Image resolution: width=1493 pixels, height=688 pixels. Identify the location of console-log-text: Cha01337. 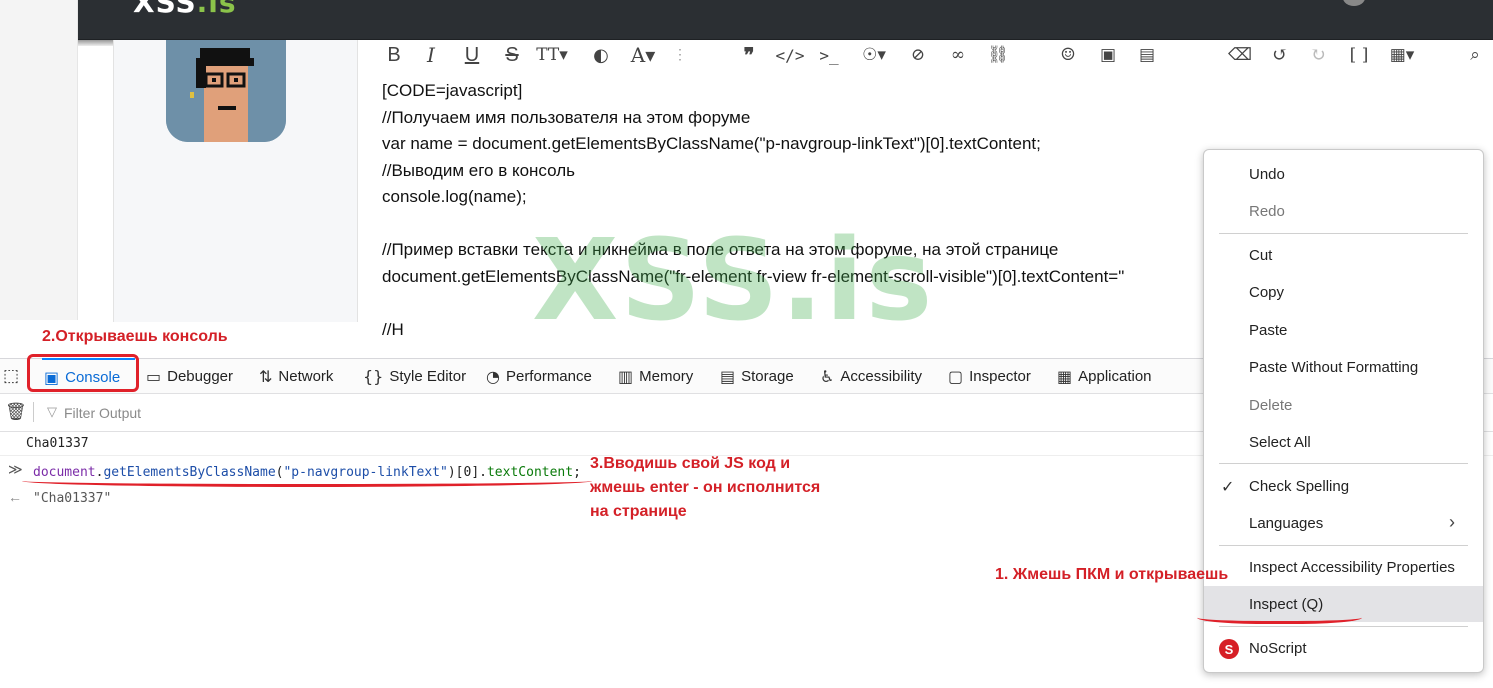
(57, 443).